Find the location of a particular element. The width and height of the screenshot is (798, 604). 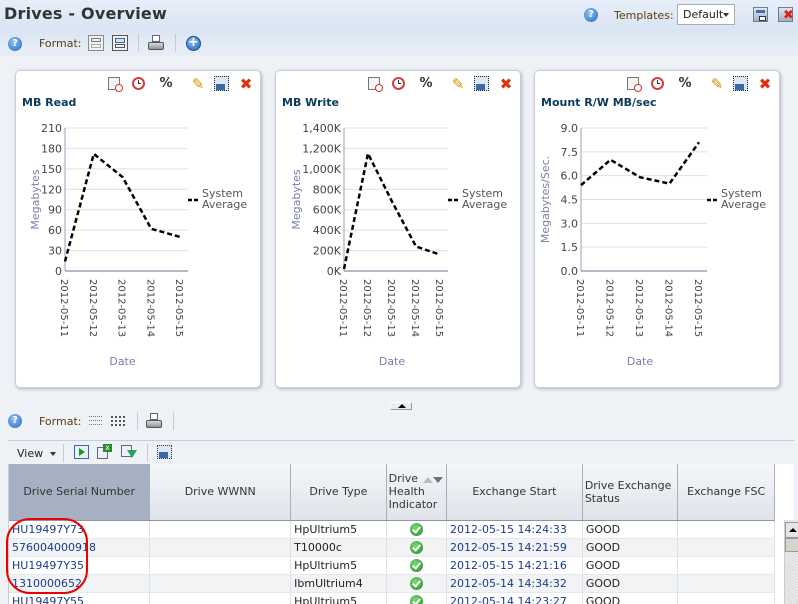

scroll-thumb is located at coordinates (791, 545).